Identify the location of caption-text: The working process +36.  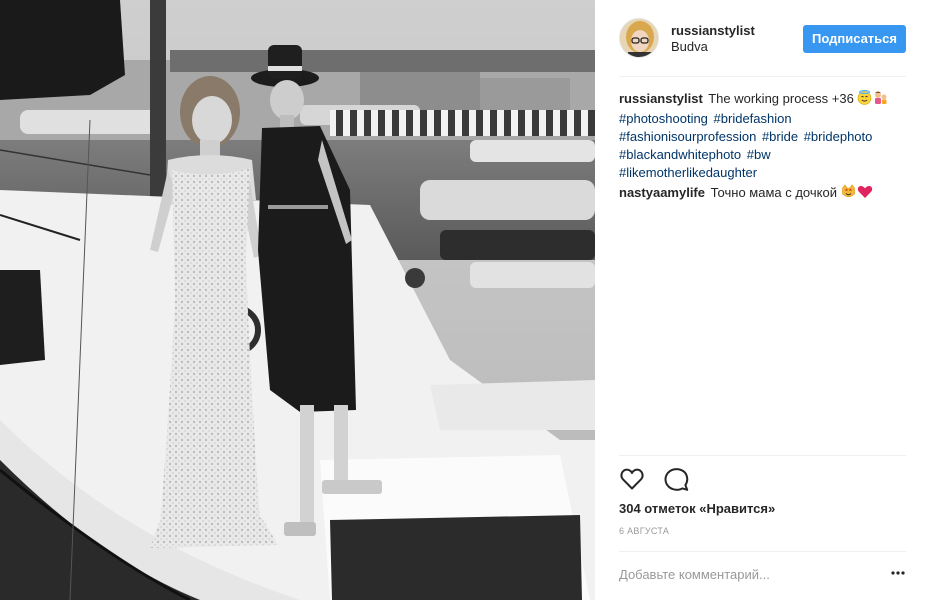
(781, 98).